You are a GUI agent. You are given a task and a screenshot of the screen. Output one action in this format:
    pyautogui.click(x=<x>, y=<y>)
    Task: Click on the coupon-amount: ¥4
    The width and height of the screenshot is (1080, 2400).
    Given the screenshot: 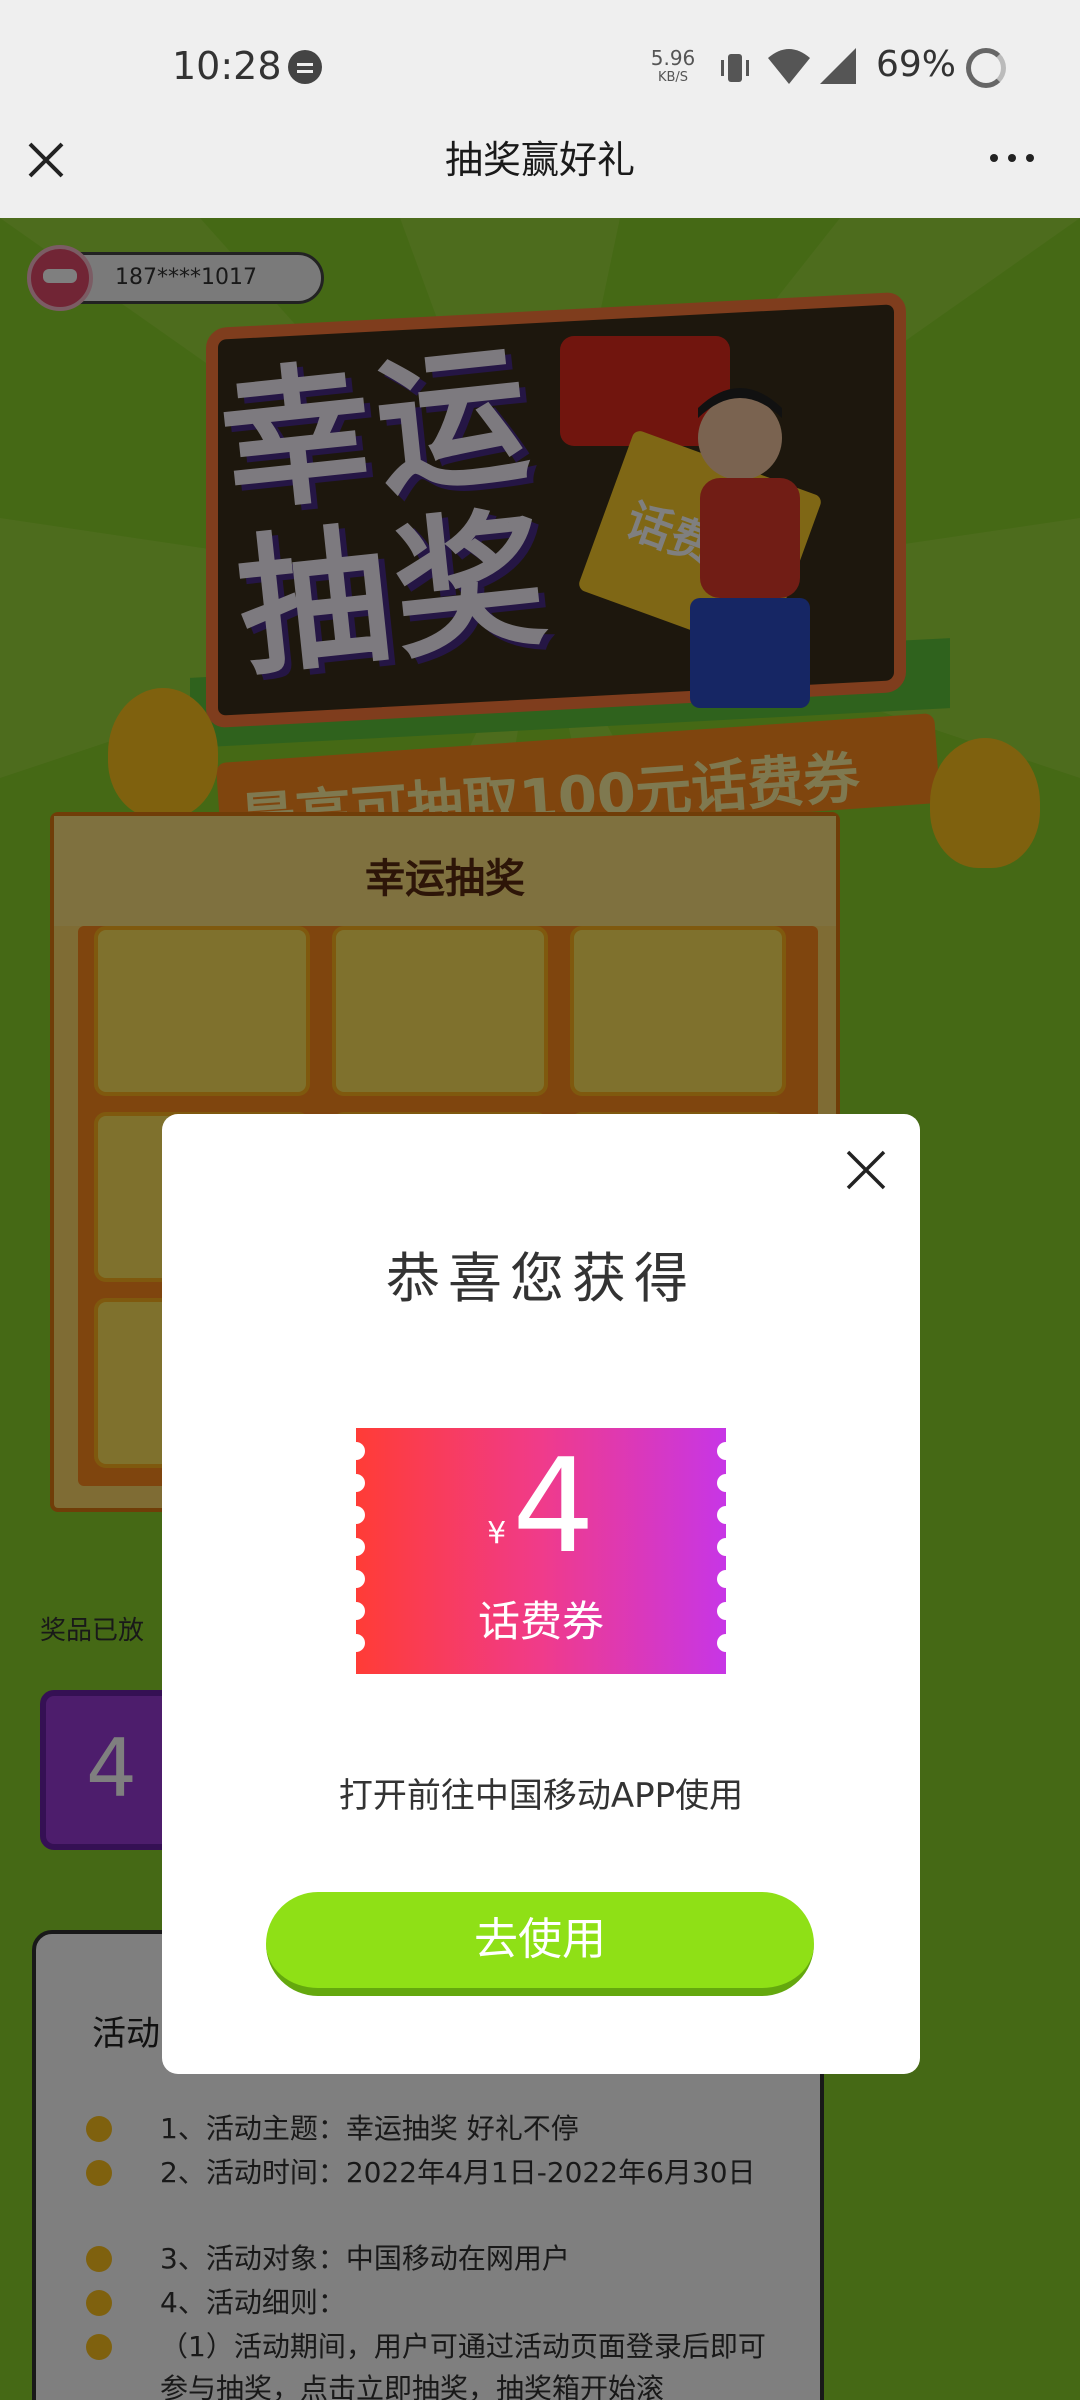 What is the action you would take?
    pyautogui.click(x=541, y=1506)
    